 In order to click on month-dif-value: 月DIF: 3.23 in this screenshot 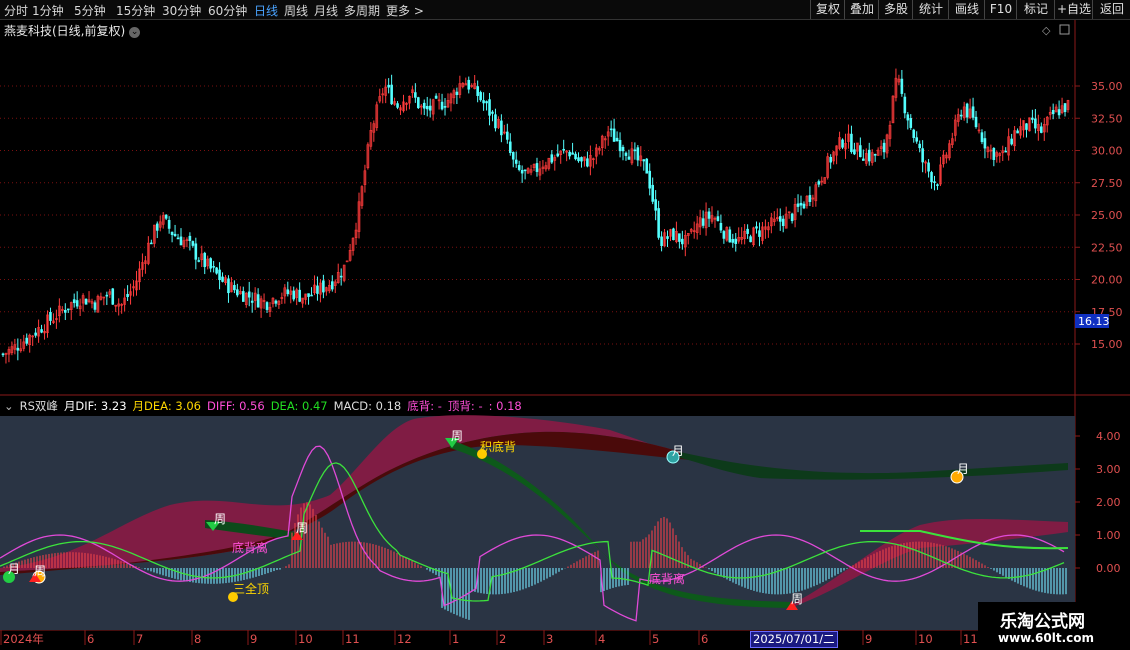, I will do `click(95, 406)`.